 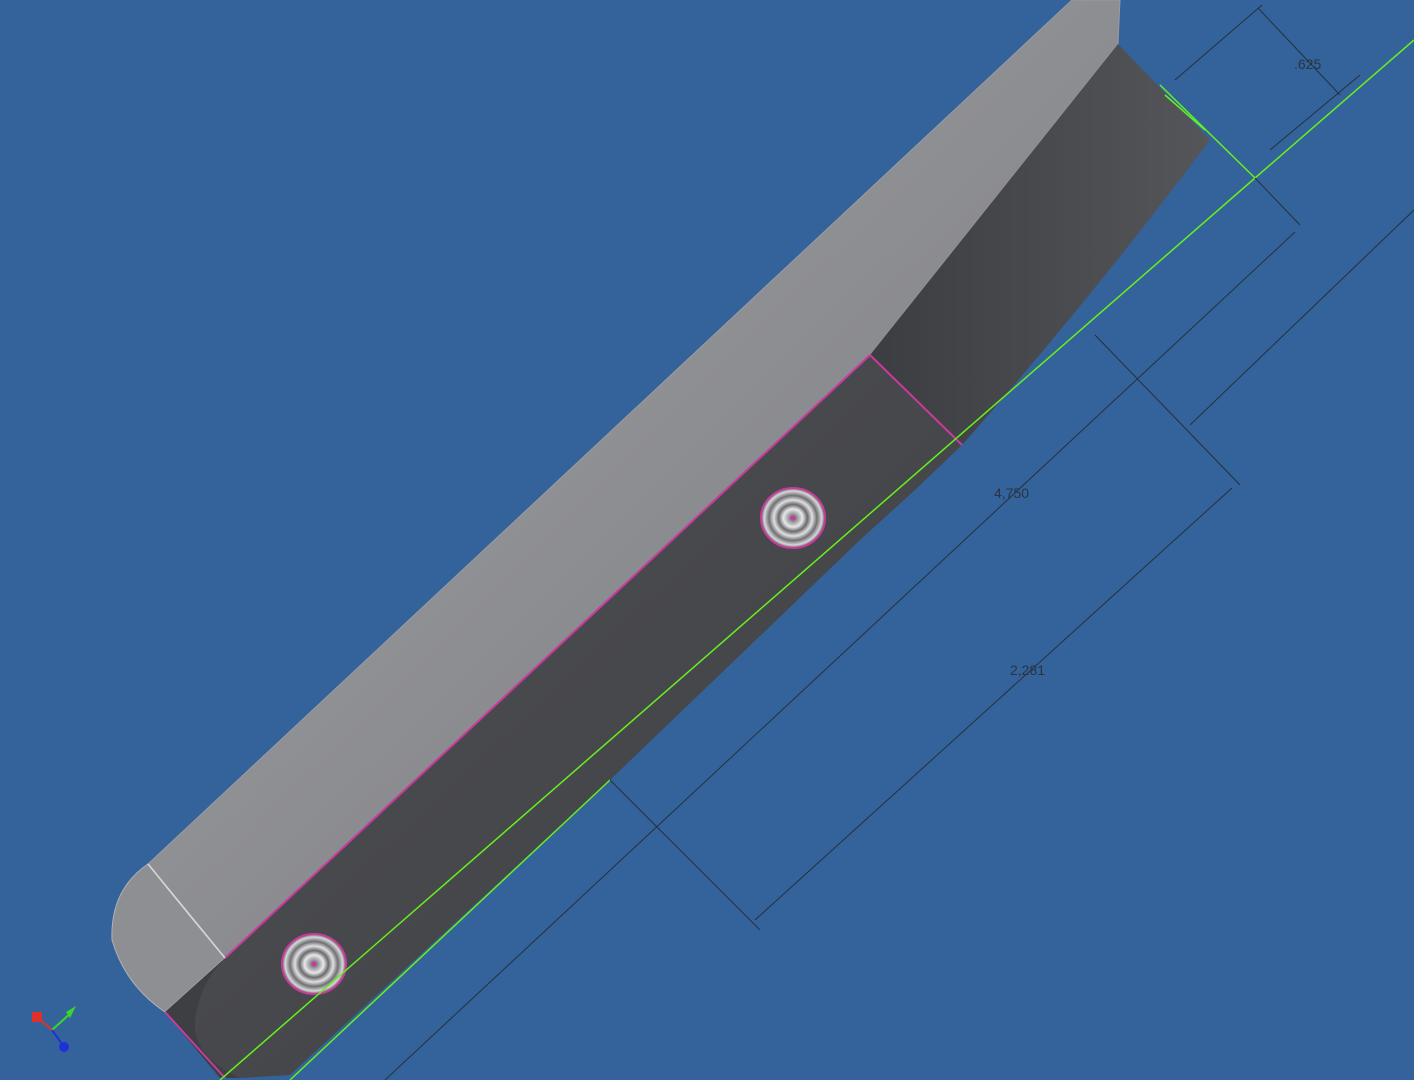 What do you see at coordinates (37, 1017) in the screenshot?
I see `x-axis-icon` at bounding box center [37, 1017].